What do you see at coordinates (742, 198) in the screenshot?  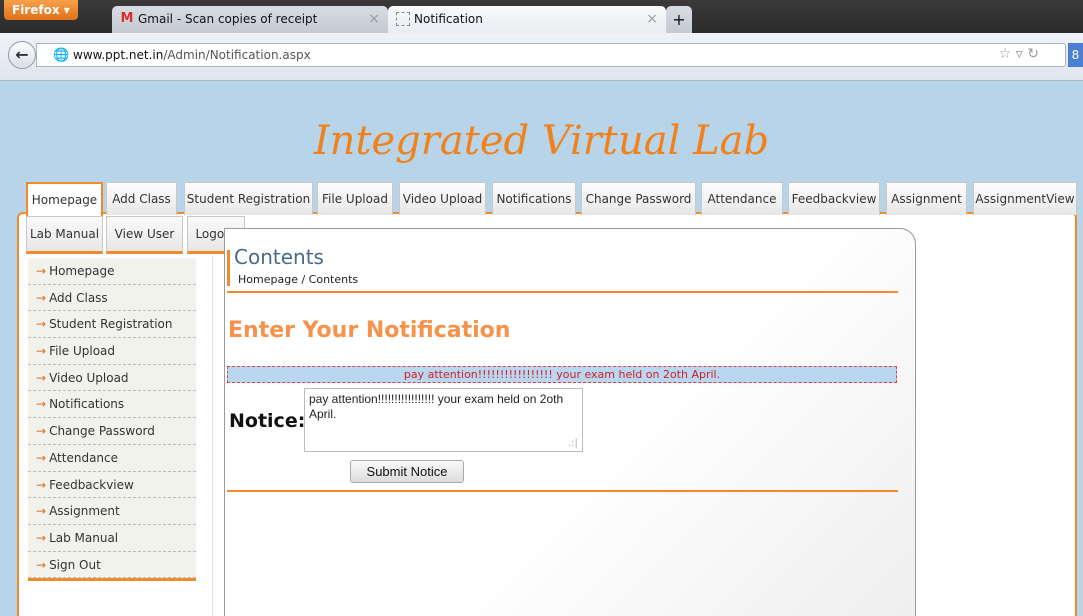 I see `nav-attendance: Attendance` at bounding box center [742, 198].